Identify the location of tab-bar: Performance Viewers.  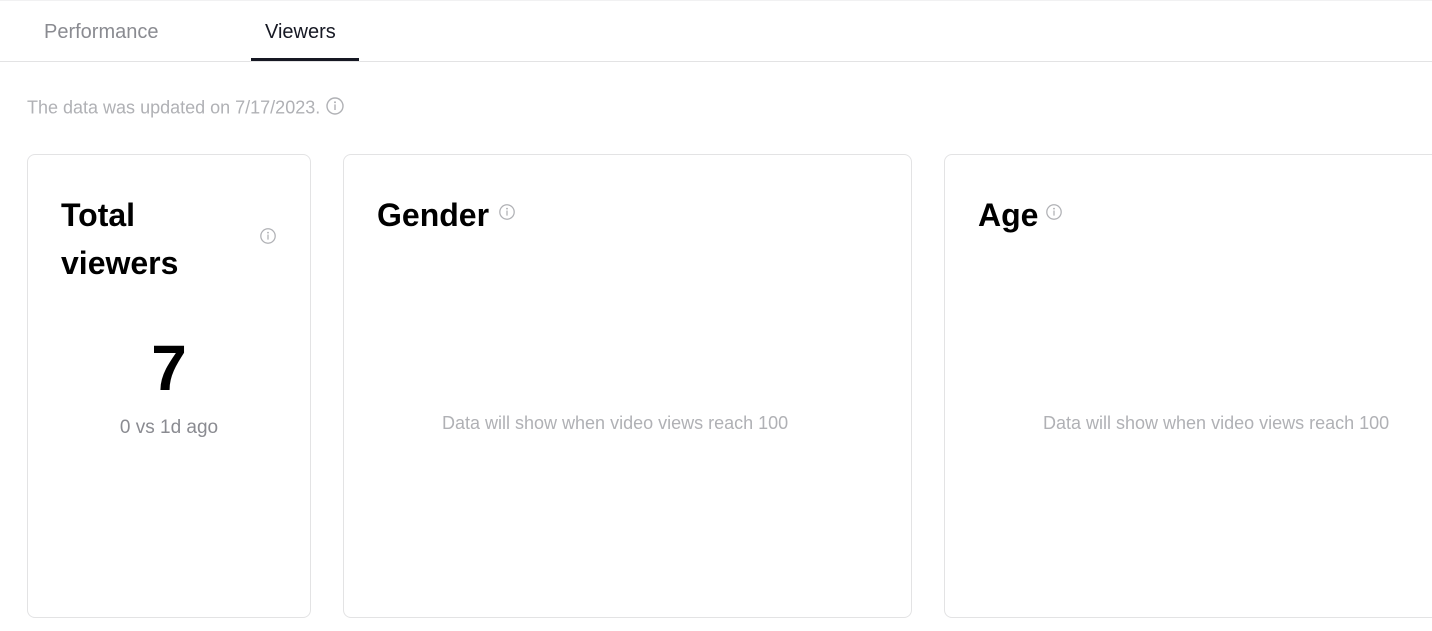
(716, 31).